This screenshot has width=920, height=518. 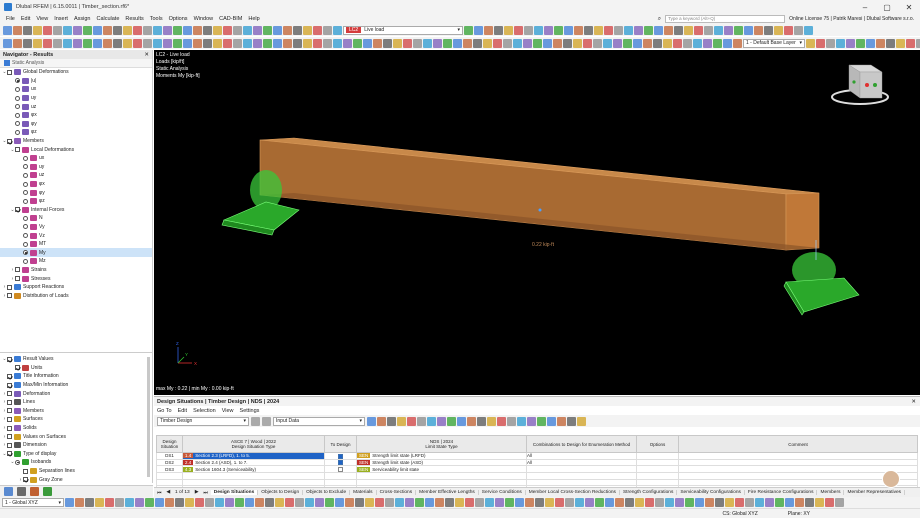 I want to click on tab-design-situations: Design Situations, so click(x=234, y=492).